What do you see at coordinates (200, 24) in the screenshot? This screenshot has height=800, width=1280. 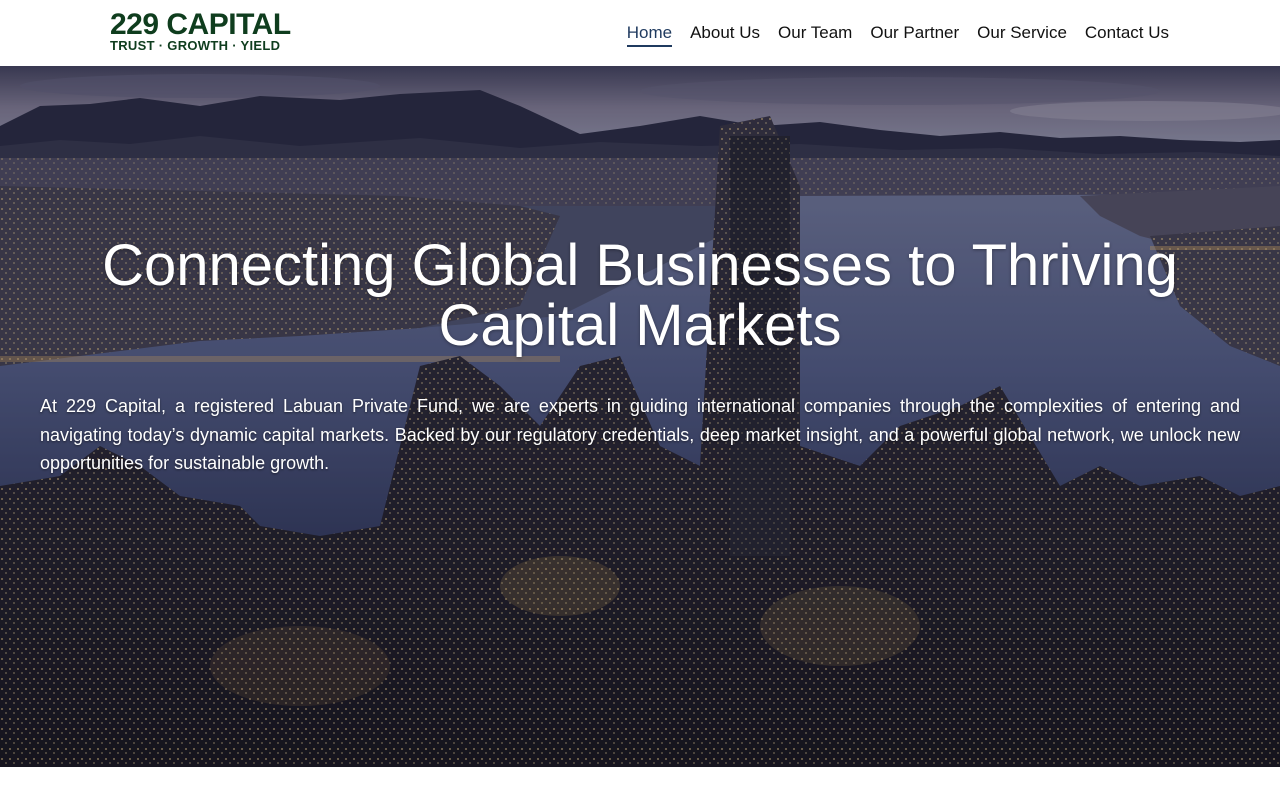 I see `logo-wordmark: 229 CAPITAL` at bounding box center [200, 24].